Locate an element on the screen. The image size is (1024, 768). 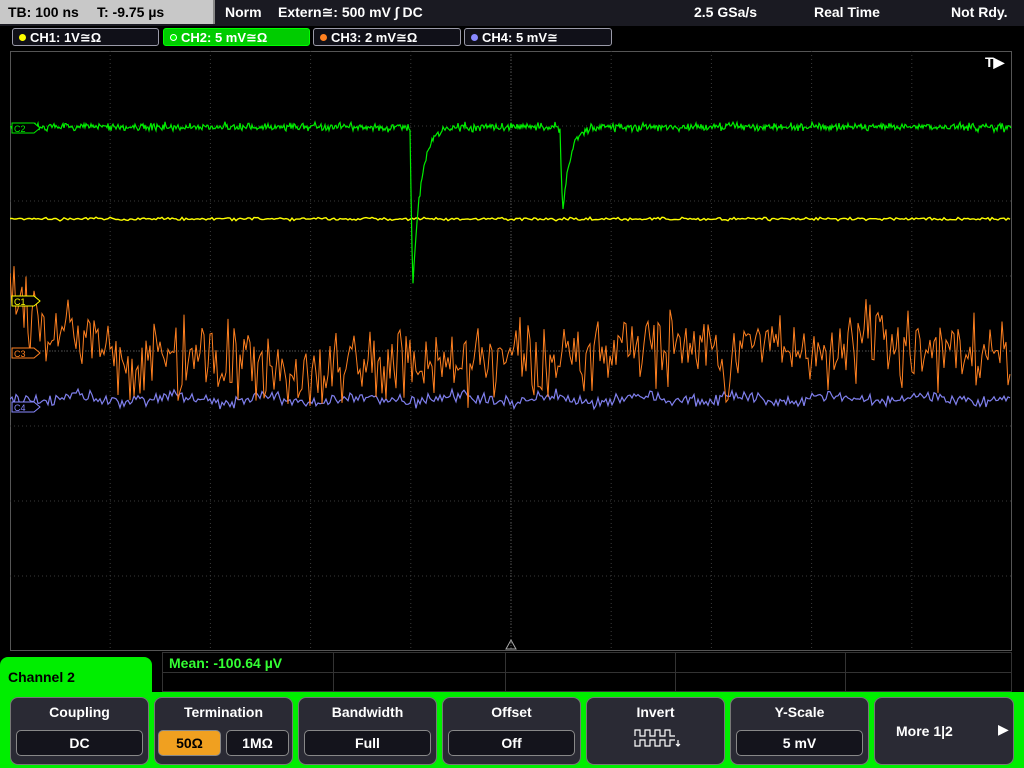
square-wave-icon is located at coordinates (657, 738).